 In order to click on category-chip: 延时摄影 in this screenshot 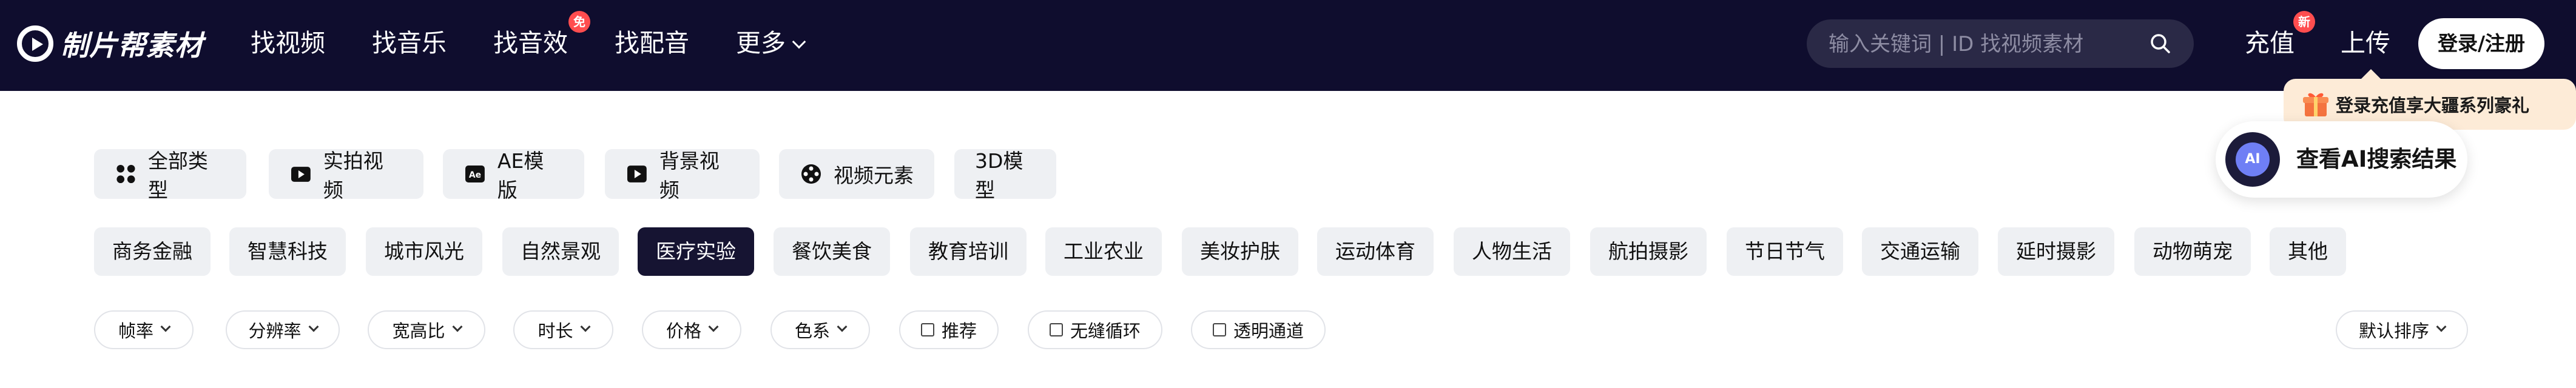, I will do `click(2056, 251)`.